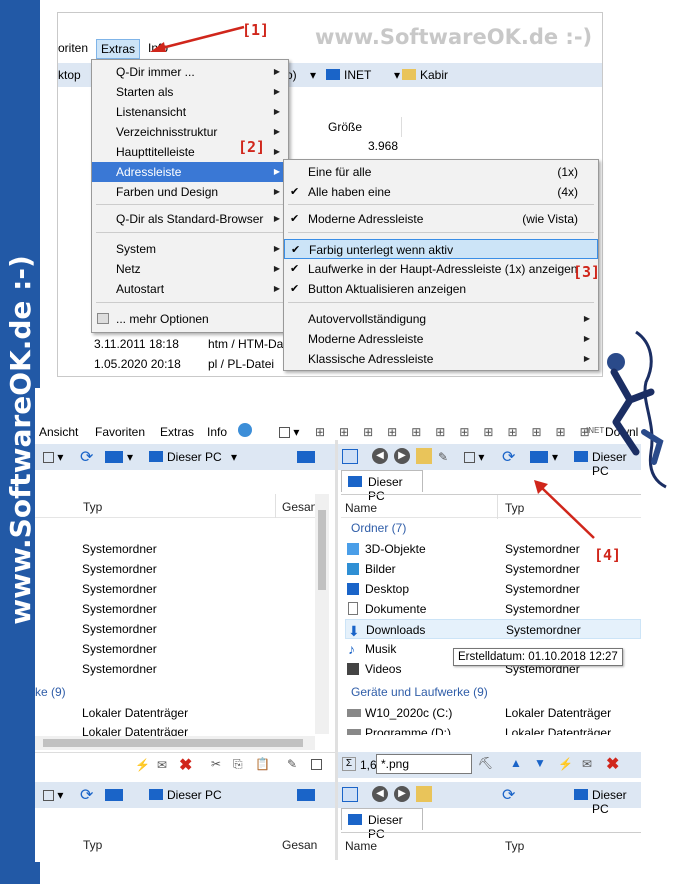 This screenshot has height=884, width=677. Describe the element at coordinates (350, 794) in the screenshot. I see `view-toggle-icon-lower` at that location.